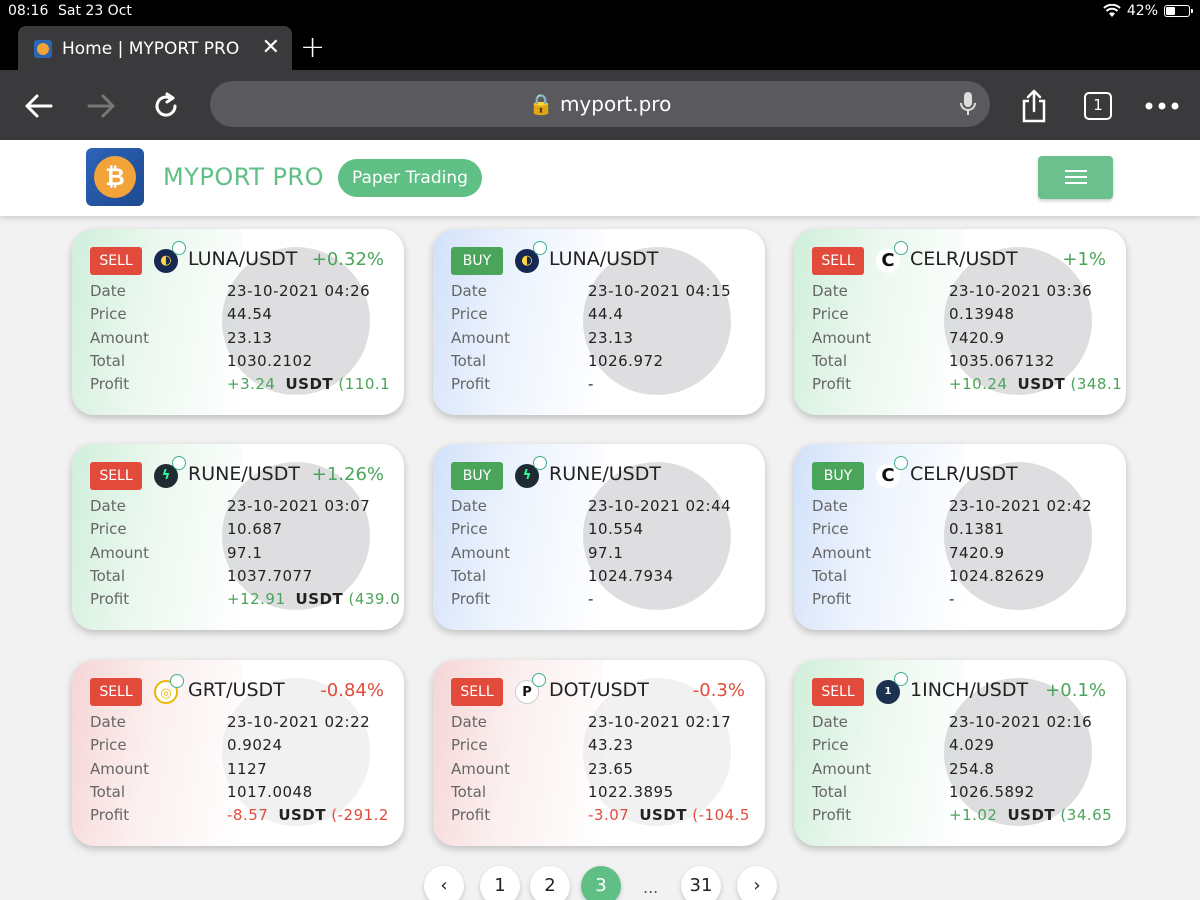  Describe the element at coordinates (550, 883) in the screenshot. I see `page-2: 2` at that location.